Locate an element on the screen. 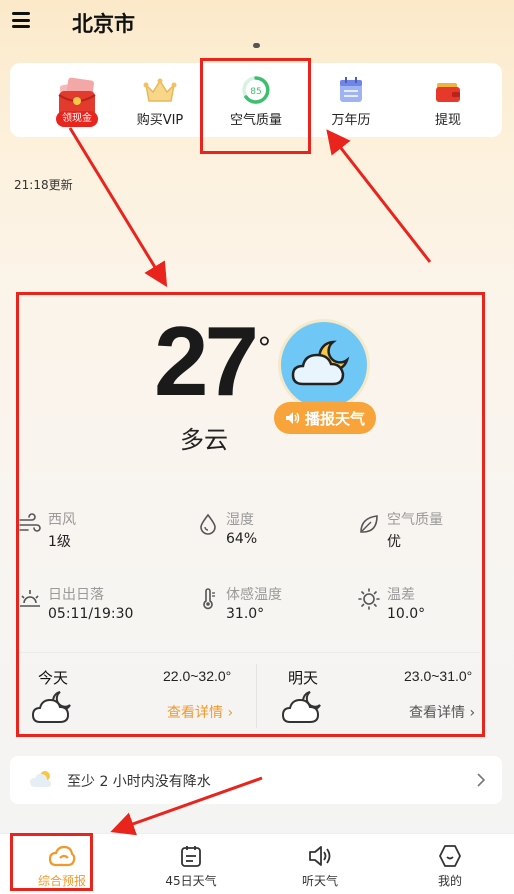 The width and height of the screenshot is (514, 894). shortcut-claim-cash: 领现金 is located at coordinates (77, 100).